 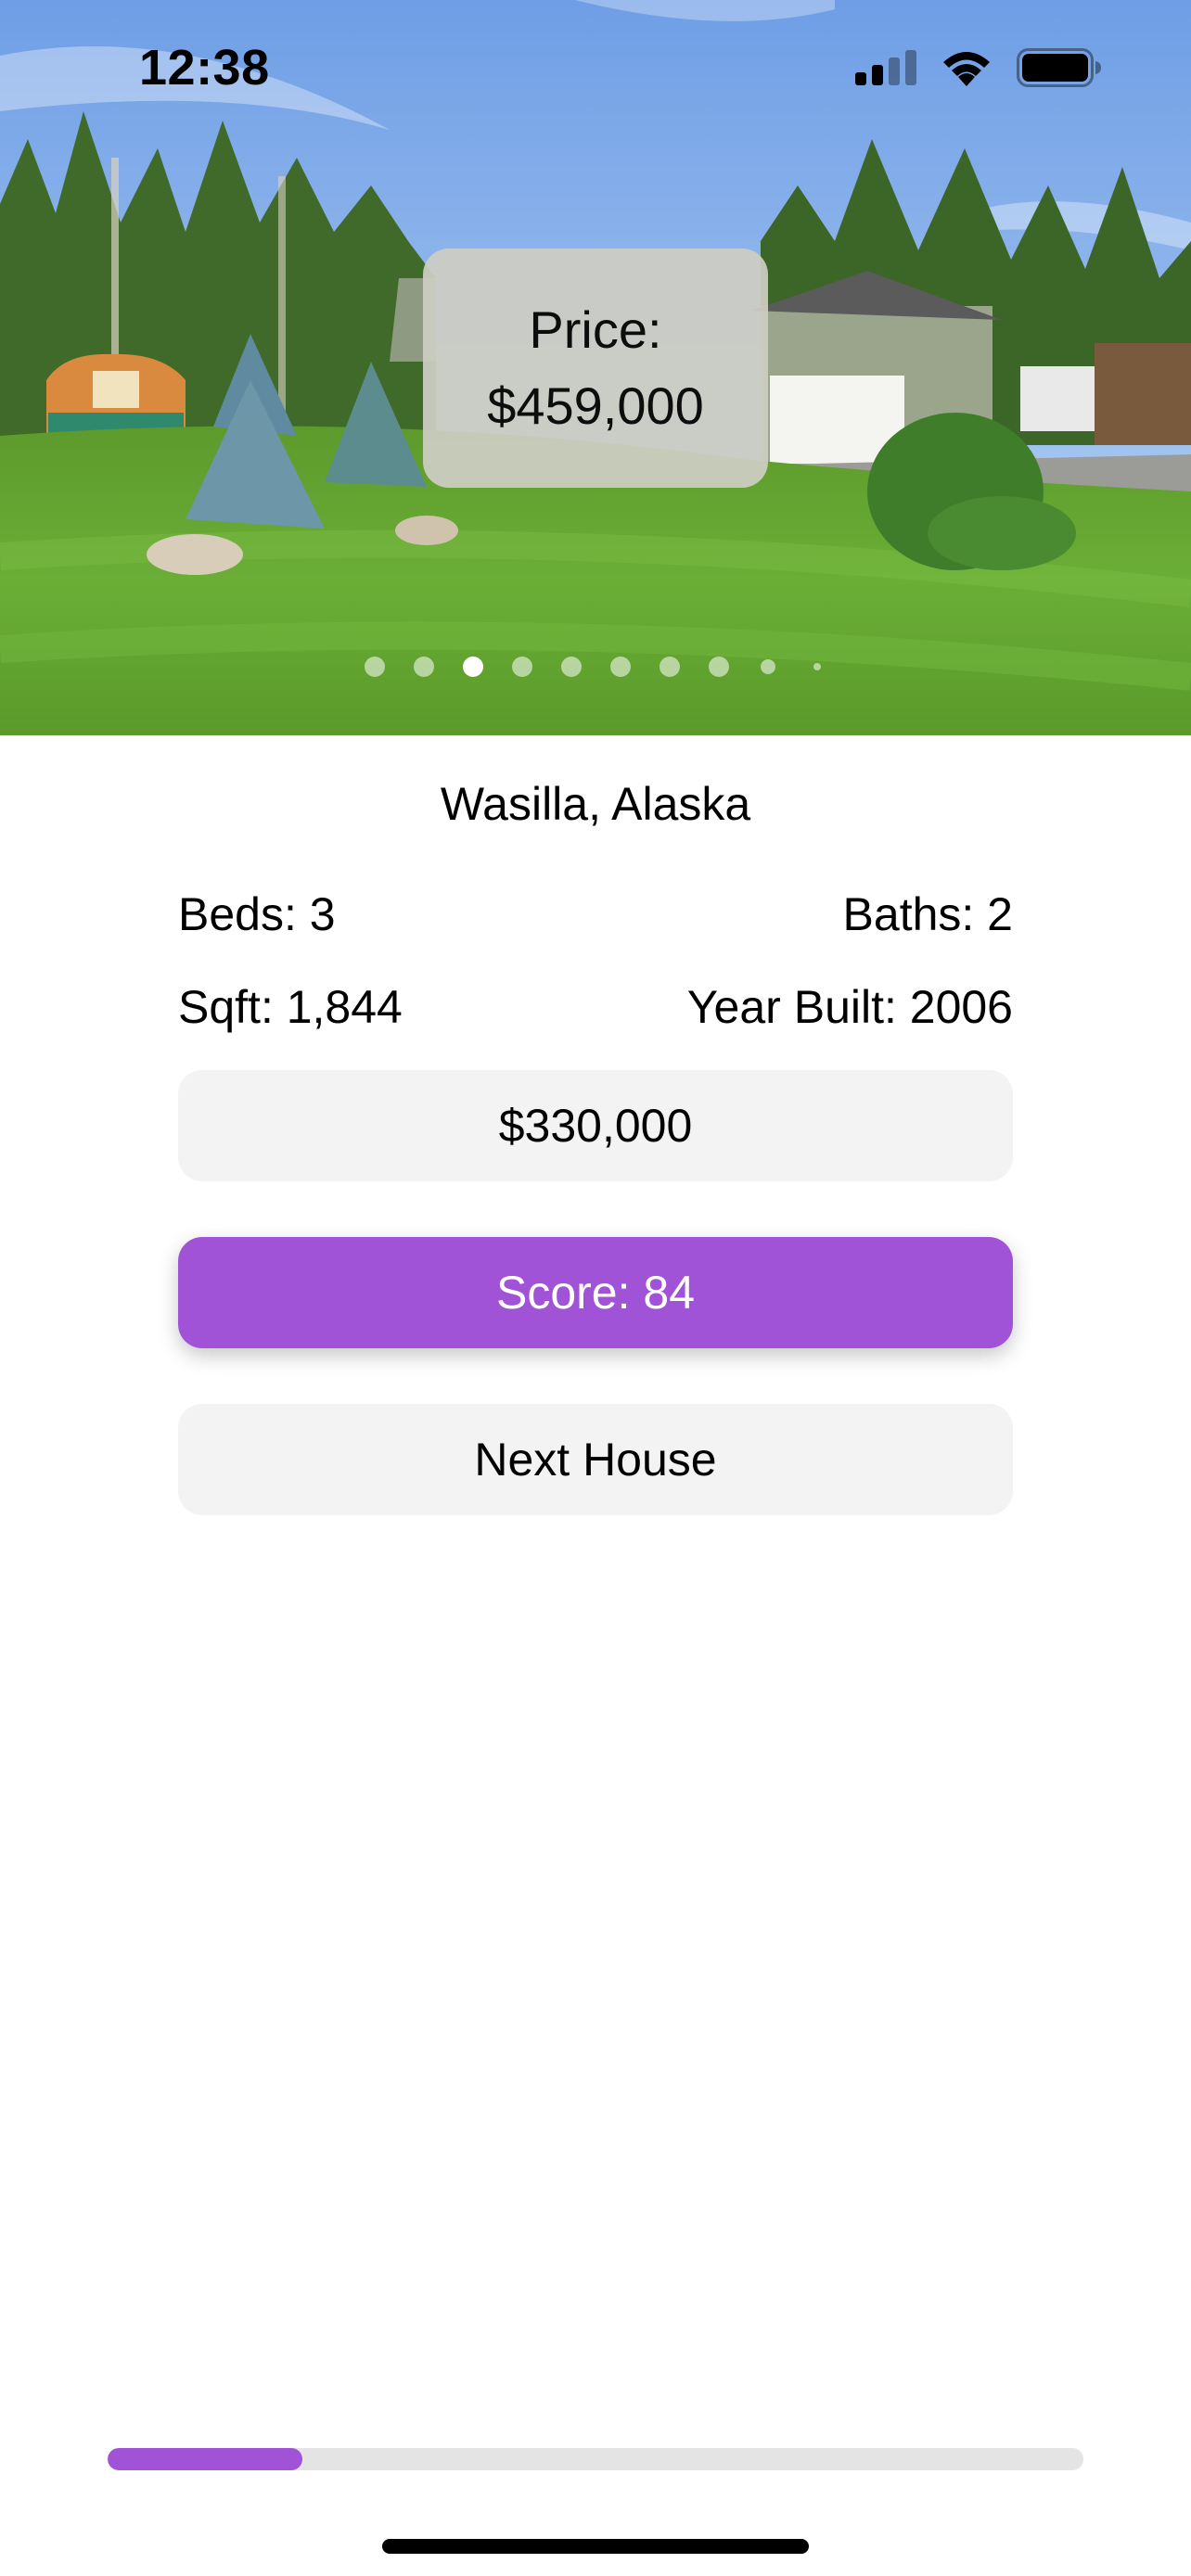 What do you see at coordinates (595, 667) in the screenshot?
I see `photo-page-indicator` at bounding box center [595, 667].